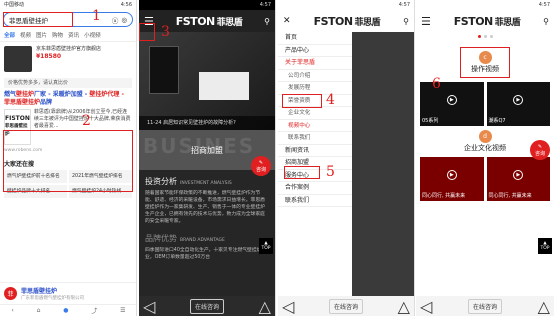 The image size is (554, 316). Describe the element at coordinates (161, 181) in the screenshot. I see `section-title: 投资分析` at that location.